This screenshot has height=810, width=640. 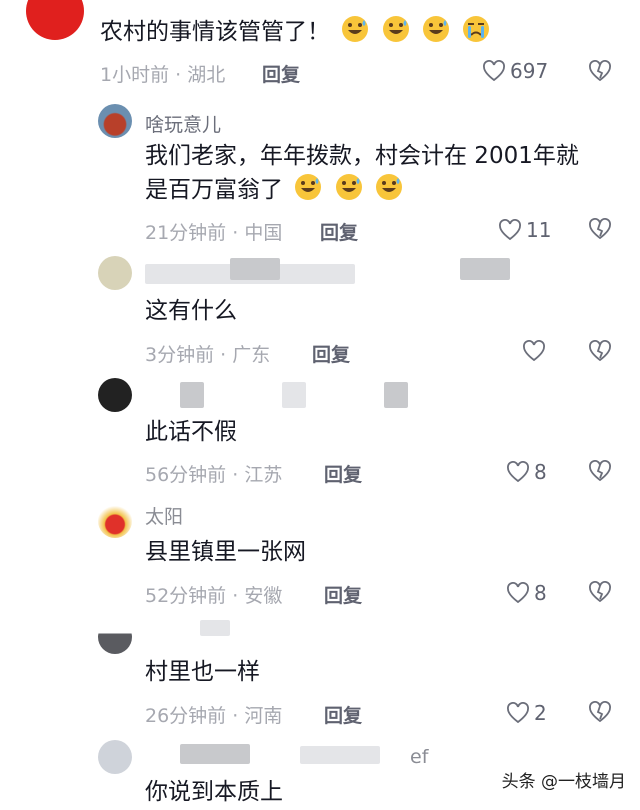 What do you see at coordinates (540, 713) in the screenshot?
I see `like-count: 2` at bounding box center [540, 713].